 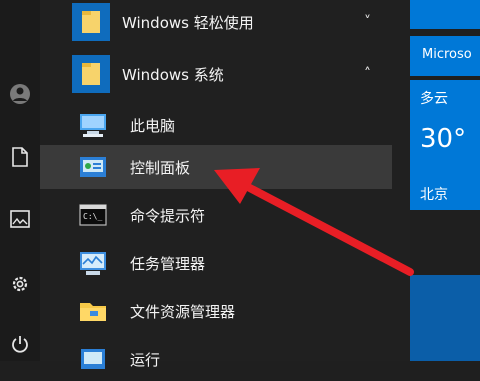 I want to click on pictures-icon, so click(x=20, y=219).